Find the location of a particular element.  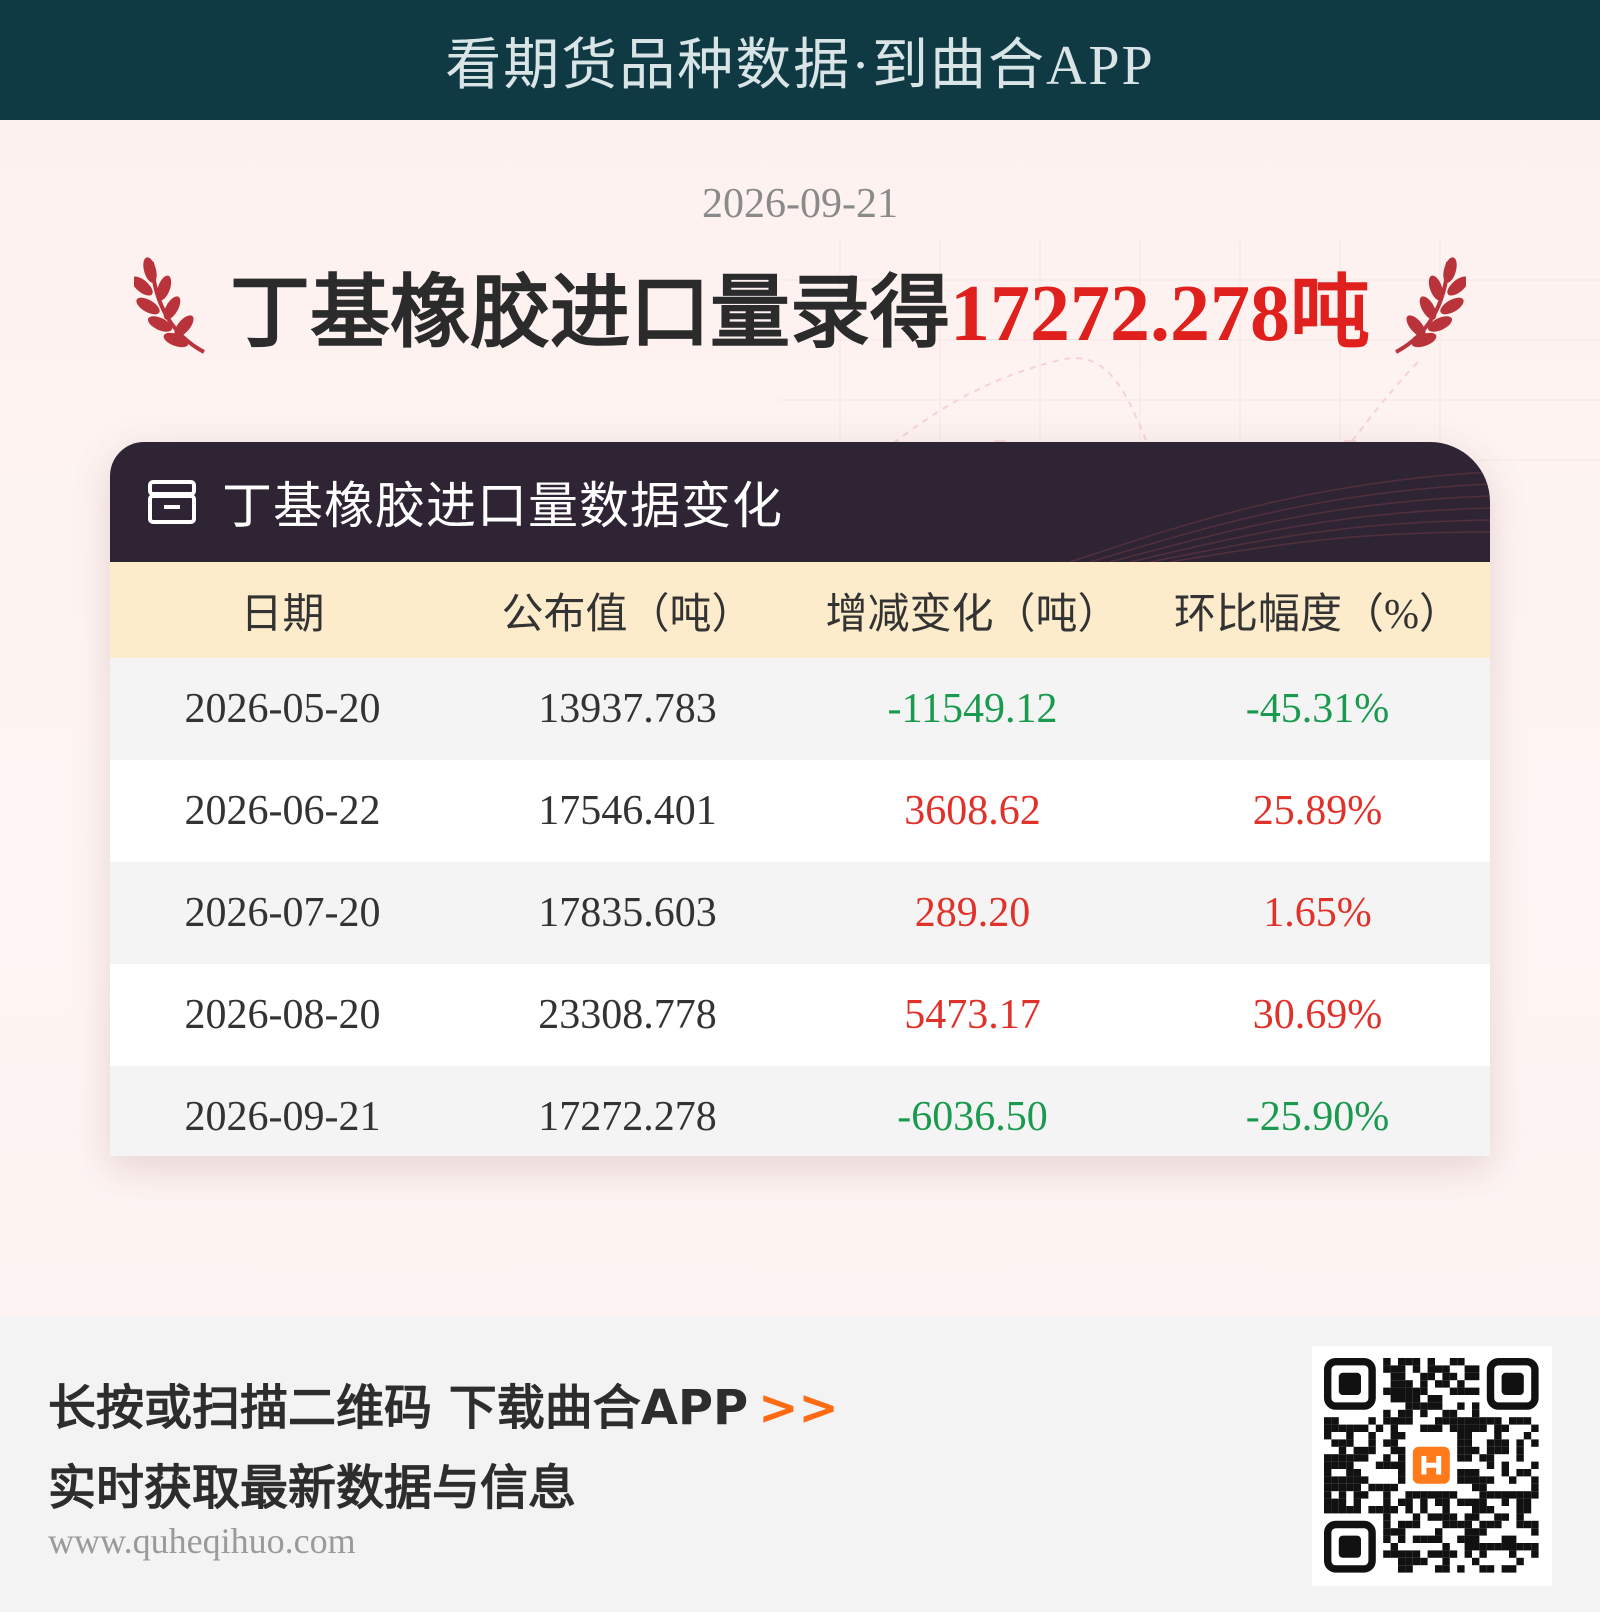

cell-date: 2026-07-20 is located at coordinates (282, 913).